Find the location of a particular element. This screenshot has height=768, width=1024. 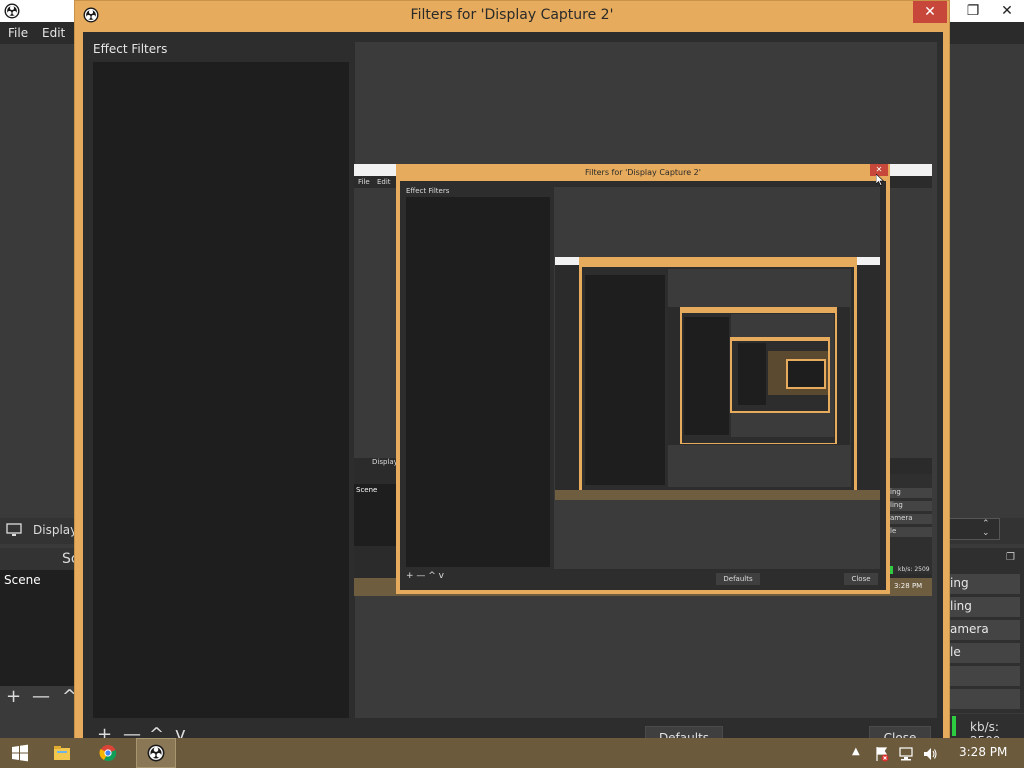

nested-menu-file: File is located at coordinates (364, 182).